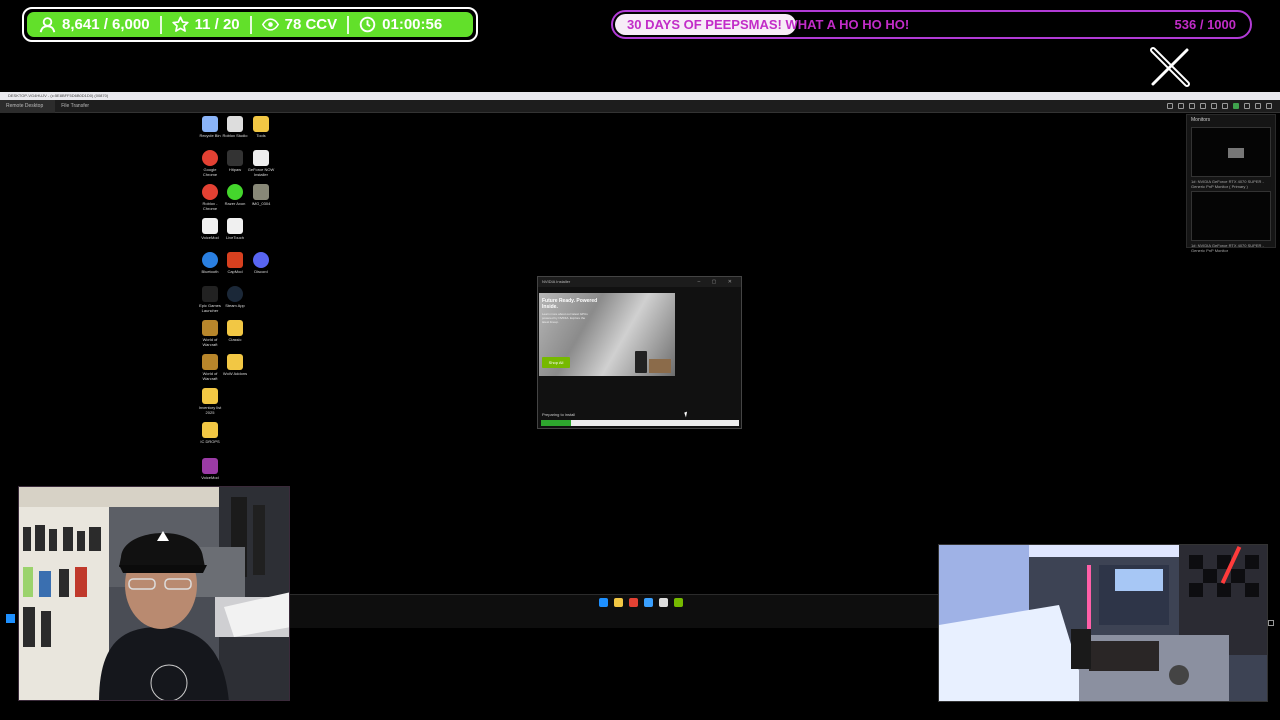 The image size is (1280, 720). Describe the element at coordinates (235, 203) in the screenshot. I see `desktop-icon-label: Razer Axon` at that location.